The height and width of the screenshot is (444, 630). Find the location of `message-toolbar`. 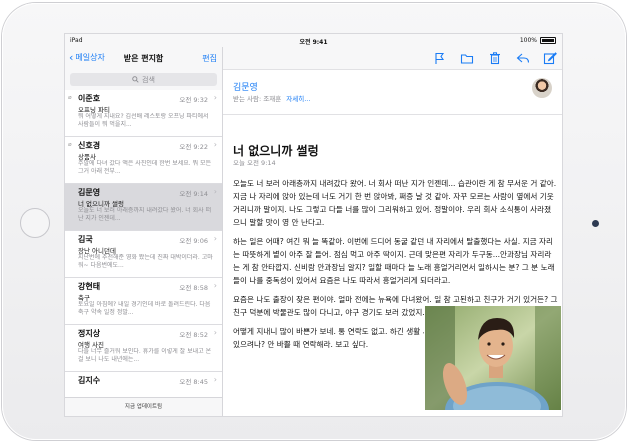

message-toolbar is located at coordinates (392, 58).